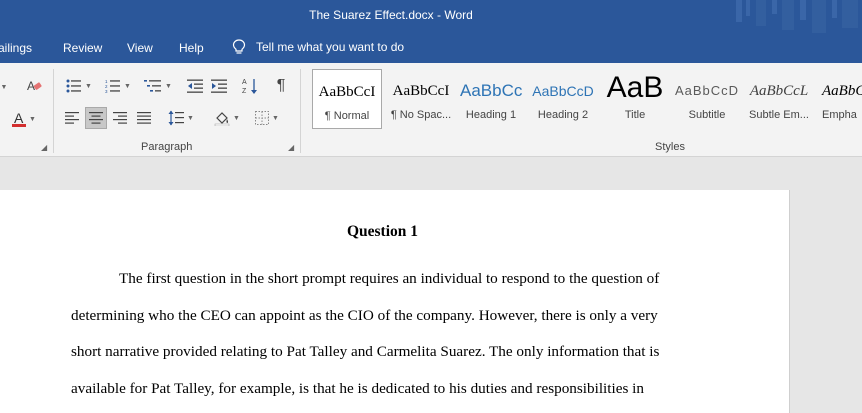 Image resolution: width=862 pixels, height=413 pixels. I want to click on style-name: Subtitle, so click(707, 115).